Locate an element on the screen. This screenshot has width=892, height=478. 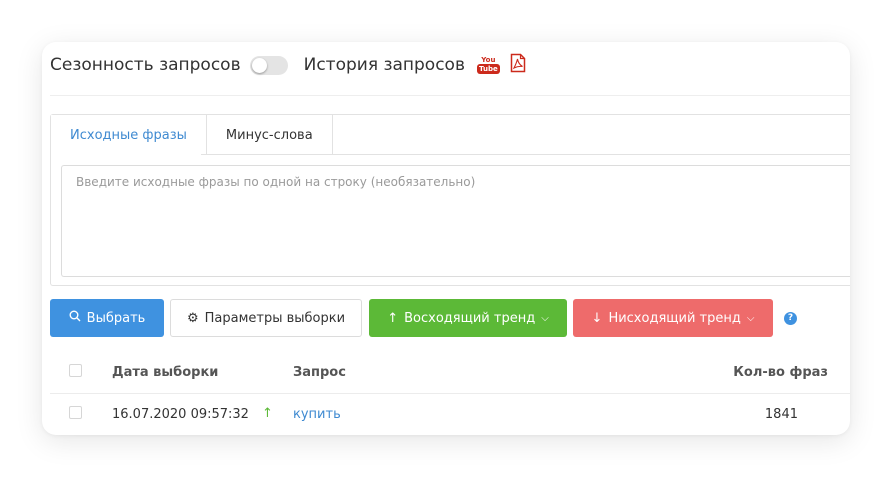
down-trend-button: ↓ Нисходящий тренд ⌵ is located at coordinates (673, 318).